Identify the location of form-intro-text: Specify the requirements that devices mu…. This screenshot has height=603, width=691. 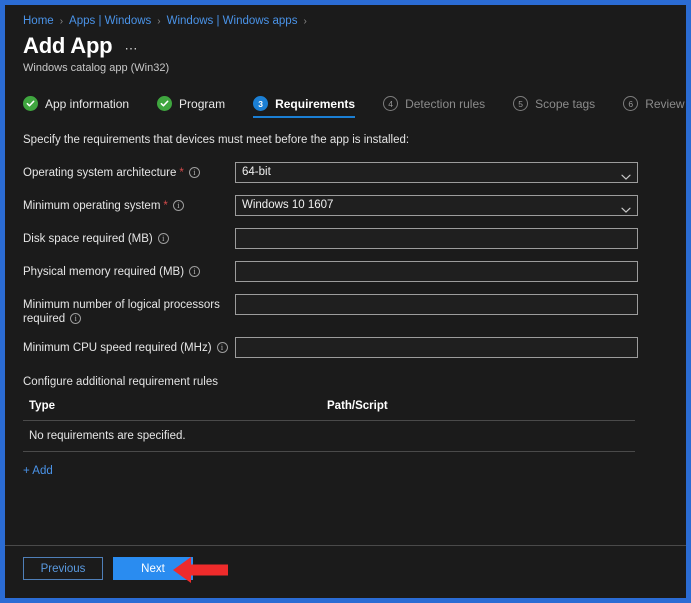
(216, 140).